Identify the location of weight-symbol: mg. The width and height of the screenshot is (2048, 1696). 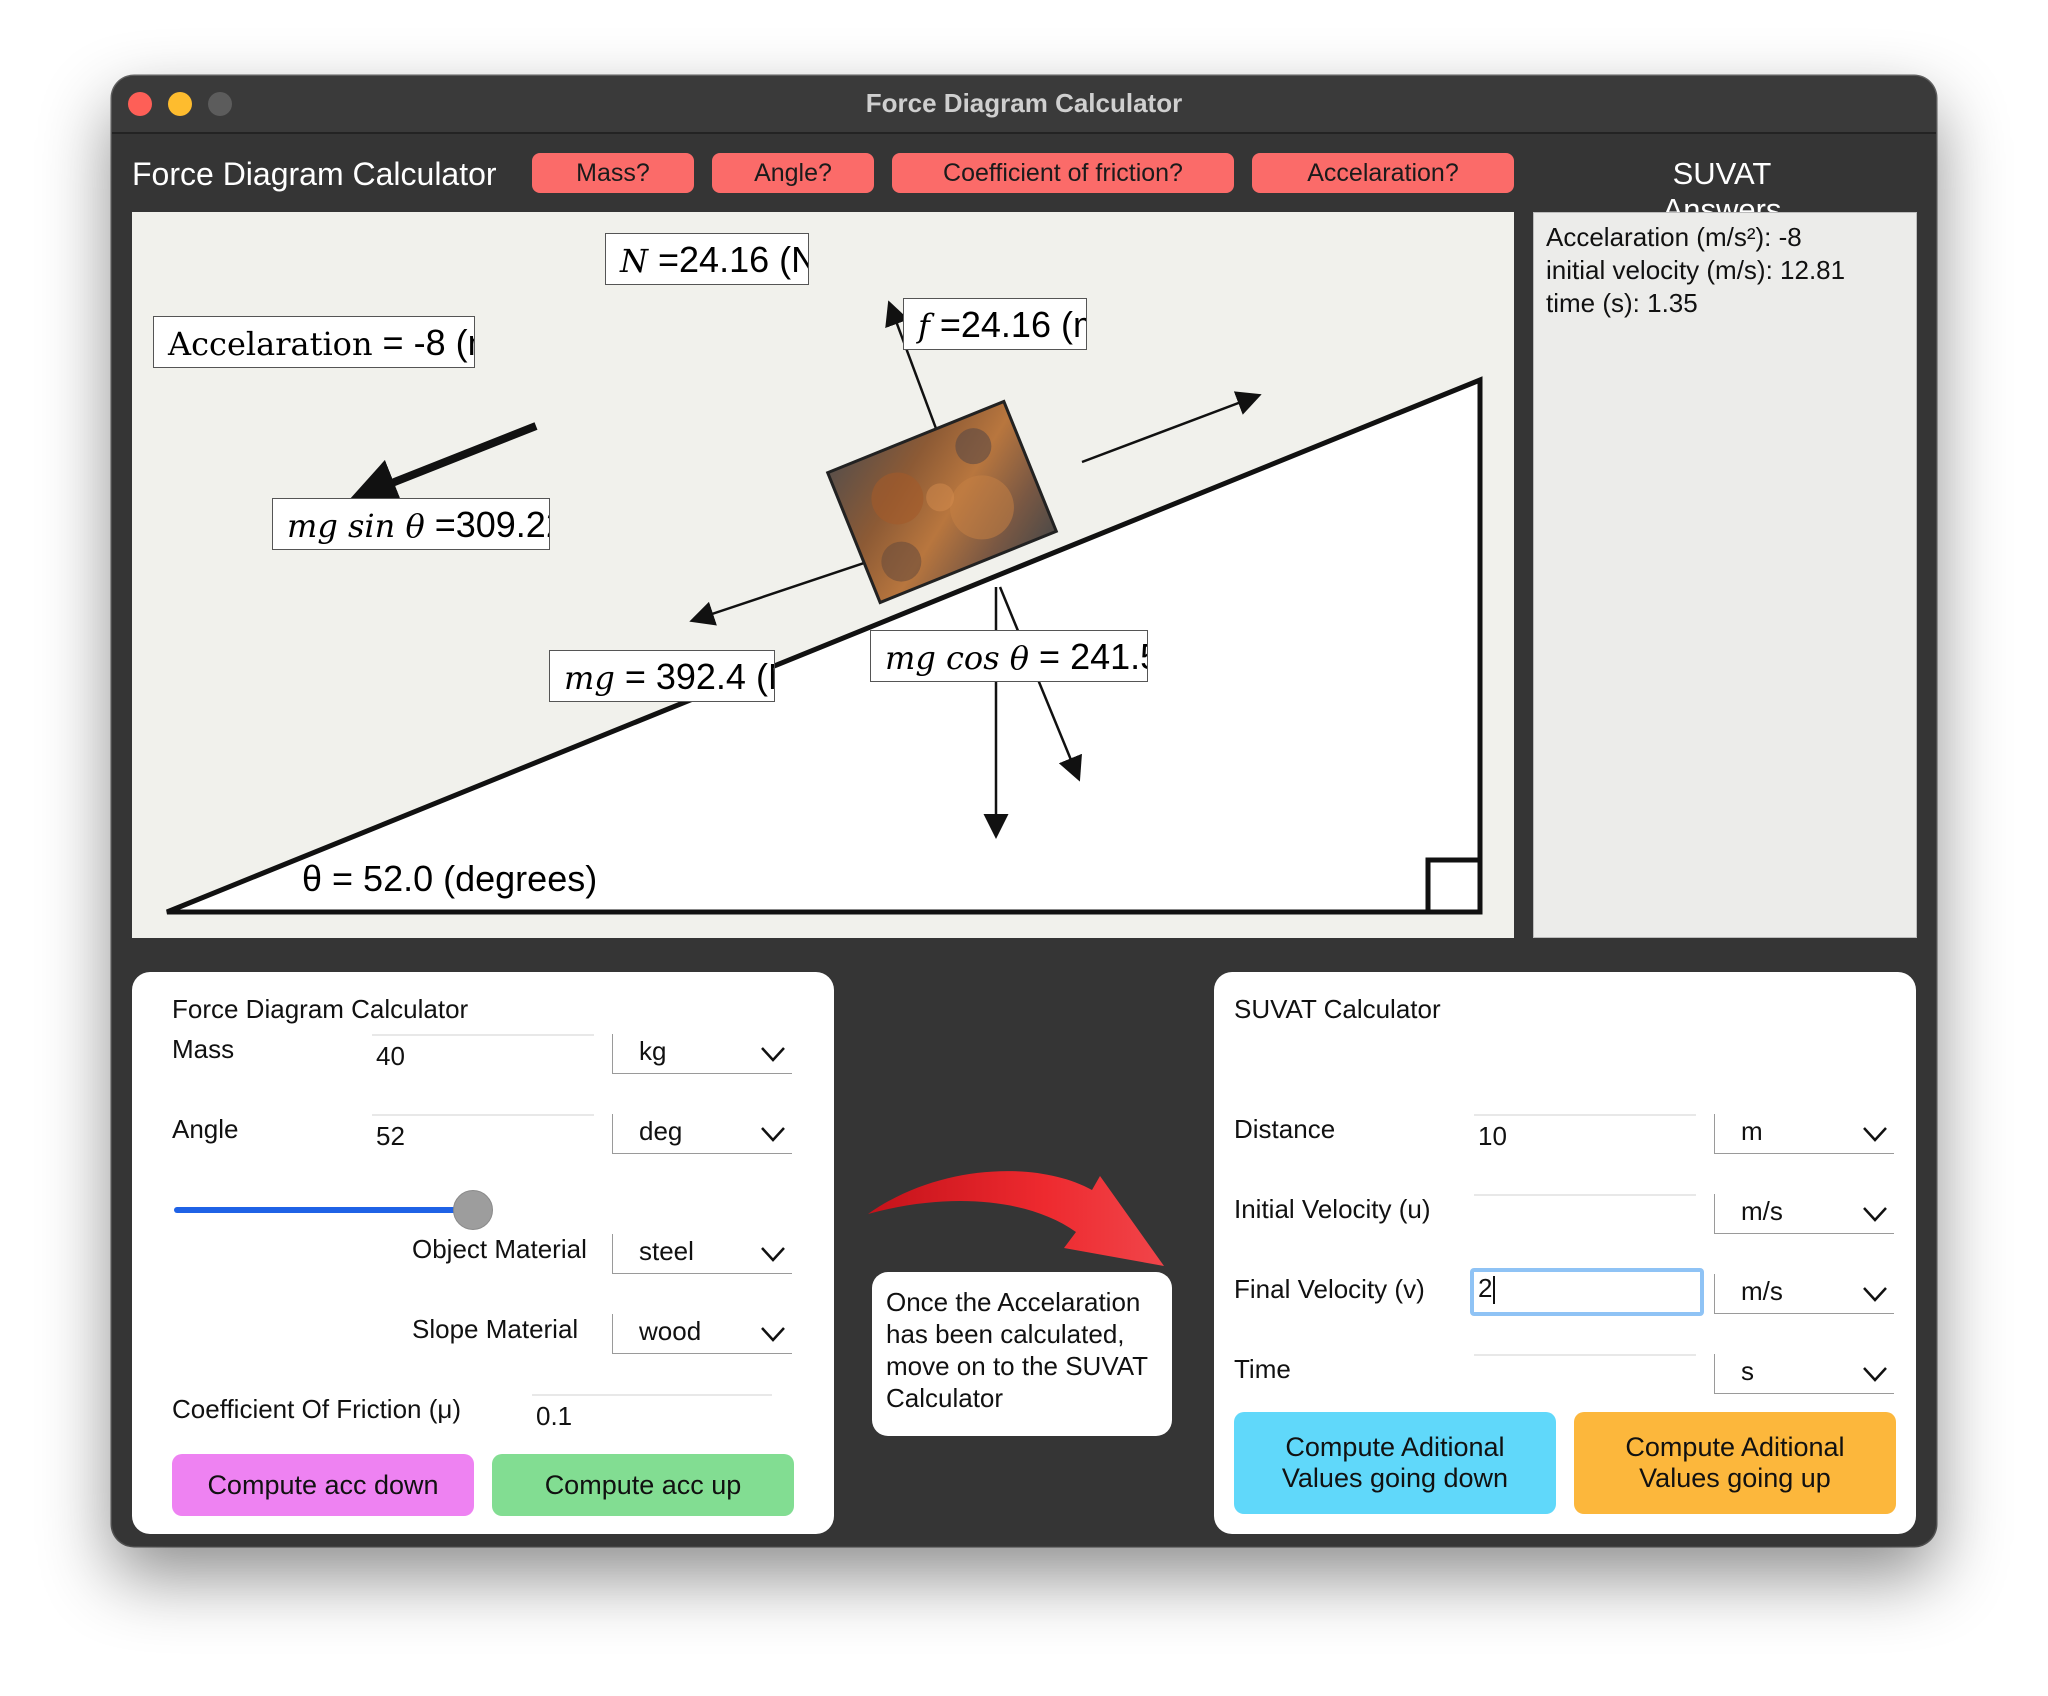
(589, 678).